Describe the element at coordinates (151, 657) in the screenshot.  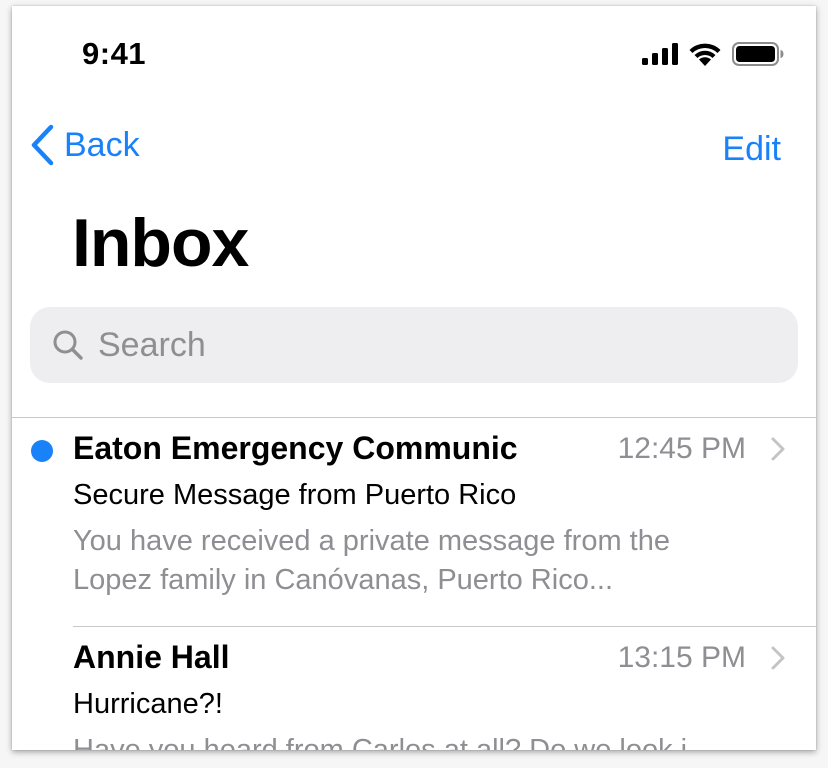
I see `mail-sender: Annie Hall` at that location.